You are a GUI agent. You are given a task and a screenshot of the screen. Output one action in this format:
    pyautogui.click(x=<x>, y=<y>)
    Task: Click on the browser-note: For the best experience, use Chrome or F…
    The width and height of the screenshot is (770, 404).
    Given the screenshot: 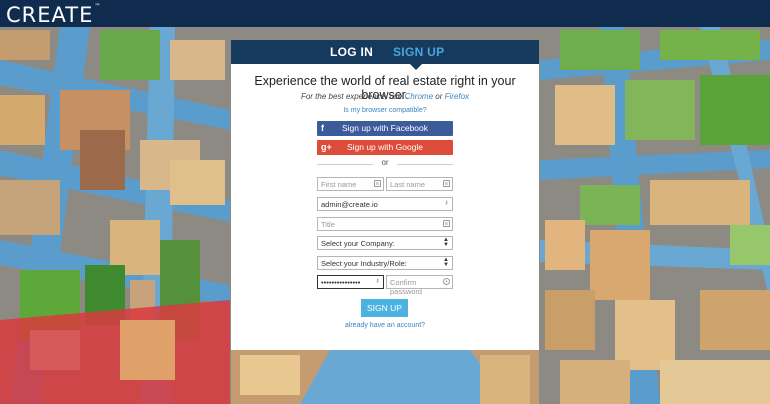 What is the action you would take?
    pyautogui.click(x=385, y=96)
    